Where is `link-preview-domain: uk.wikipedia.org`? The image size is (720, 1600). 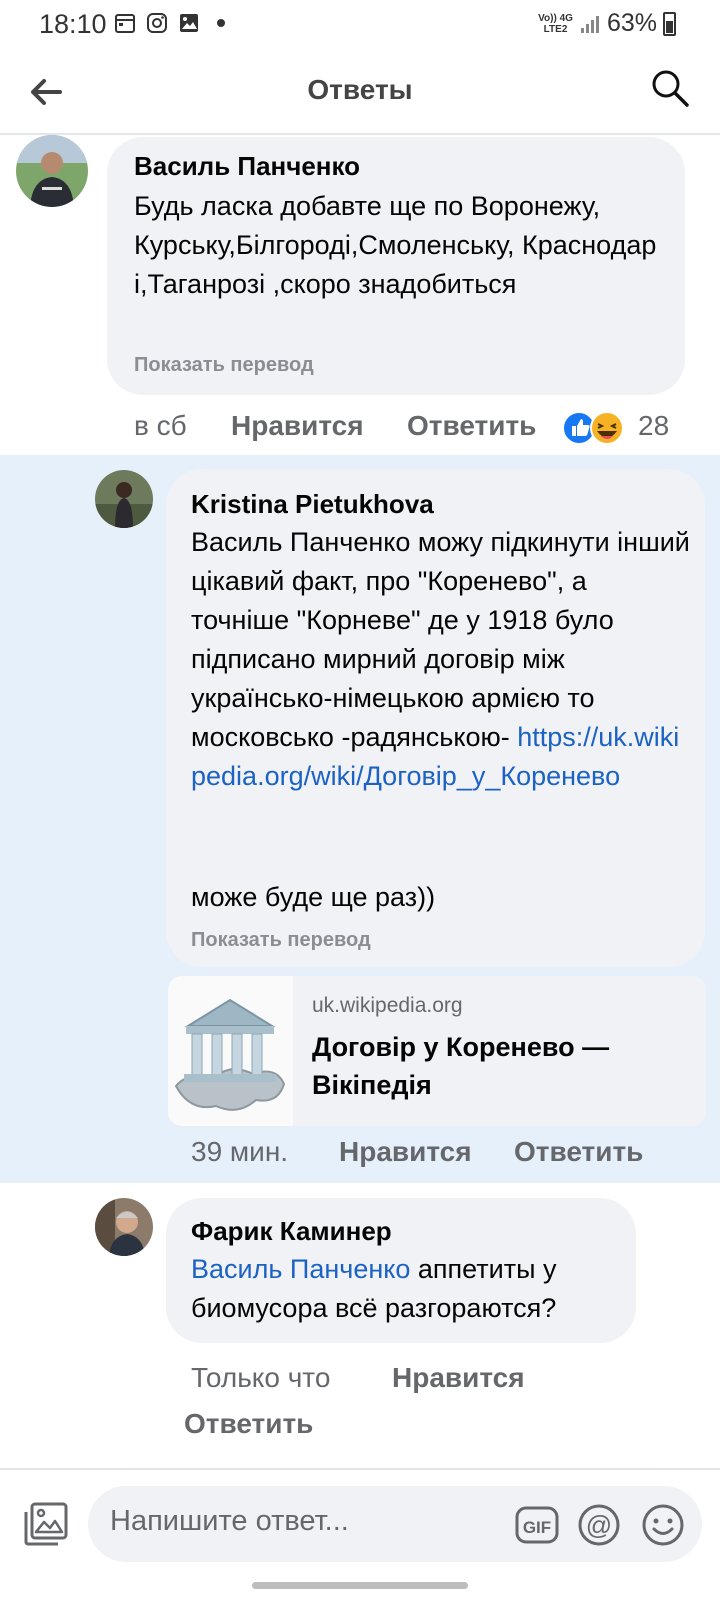 link-preview-domain: uk.wikipedia.org is located at coordinates (387, 1005).